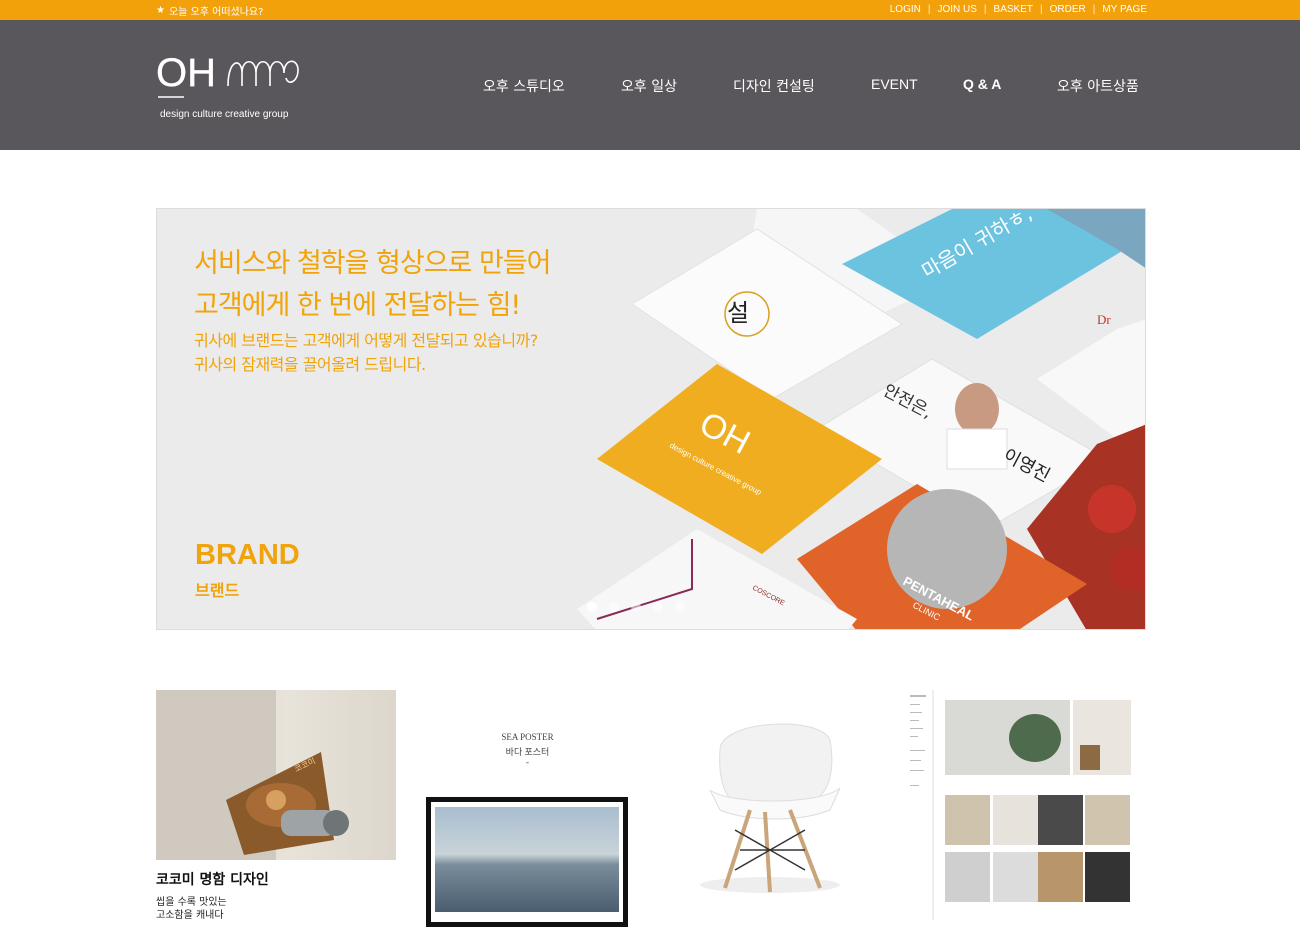 This screenshot has height=927, width=1300. What do you see at coordinates (738, 313) in the screenshot?
I see `svg-text: 설` at bounding box center [738, 313].